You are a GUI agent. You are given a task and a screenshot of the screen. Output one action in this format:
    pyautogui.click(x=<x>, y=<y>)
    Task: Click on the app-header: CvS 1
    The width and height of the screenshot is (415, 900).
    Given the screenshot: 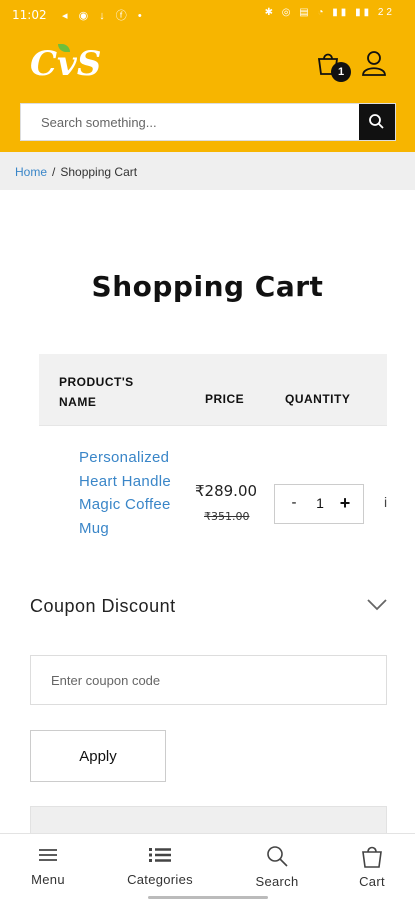 What is the action you would take?
    pyautogui.click(x=207, y=91)
    